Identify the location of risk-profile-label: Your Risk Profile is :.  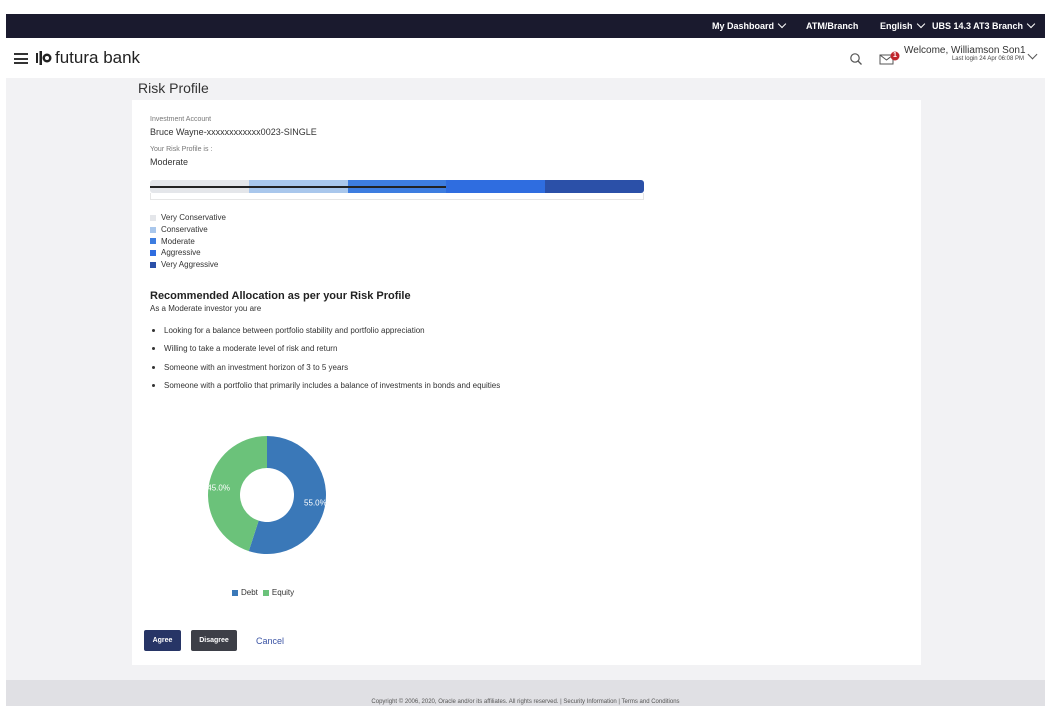
(181, 149).